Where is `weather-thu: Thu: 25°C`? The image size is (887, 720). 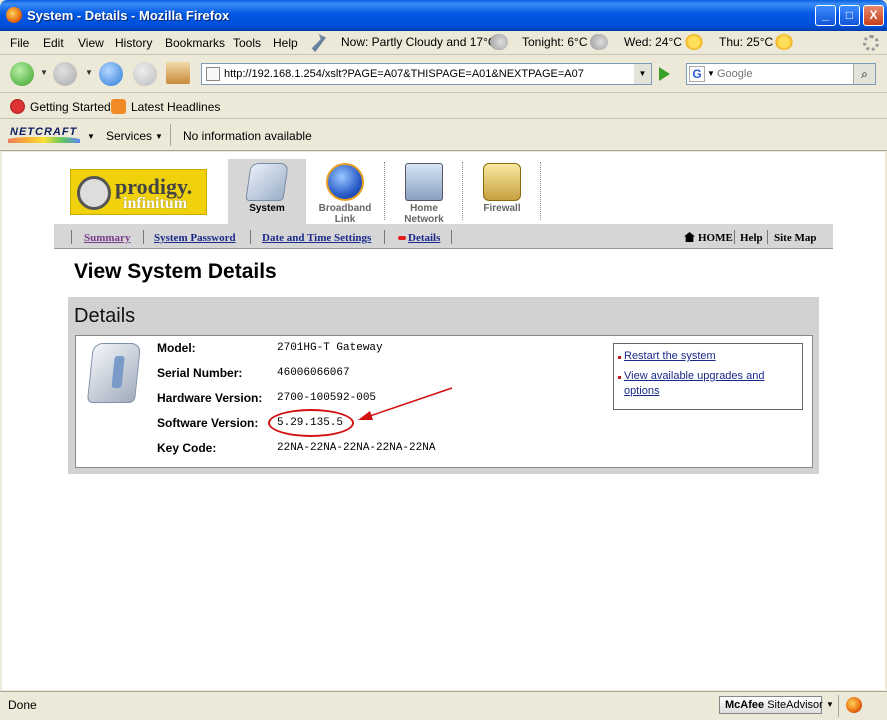
weather-thu: Thu: 25°C is located at coordinates (746, 42).